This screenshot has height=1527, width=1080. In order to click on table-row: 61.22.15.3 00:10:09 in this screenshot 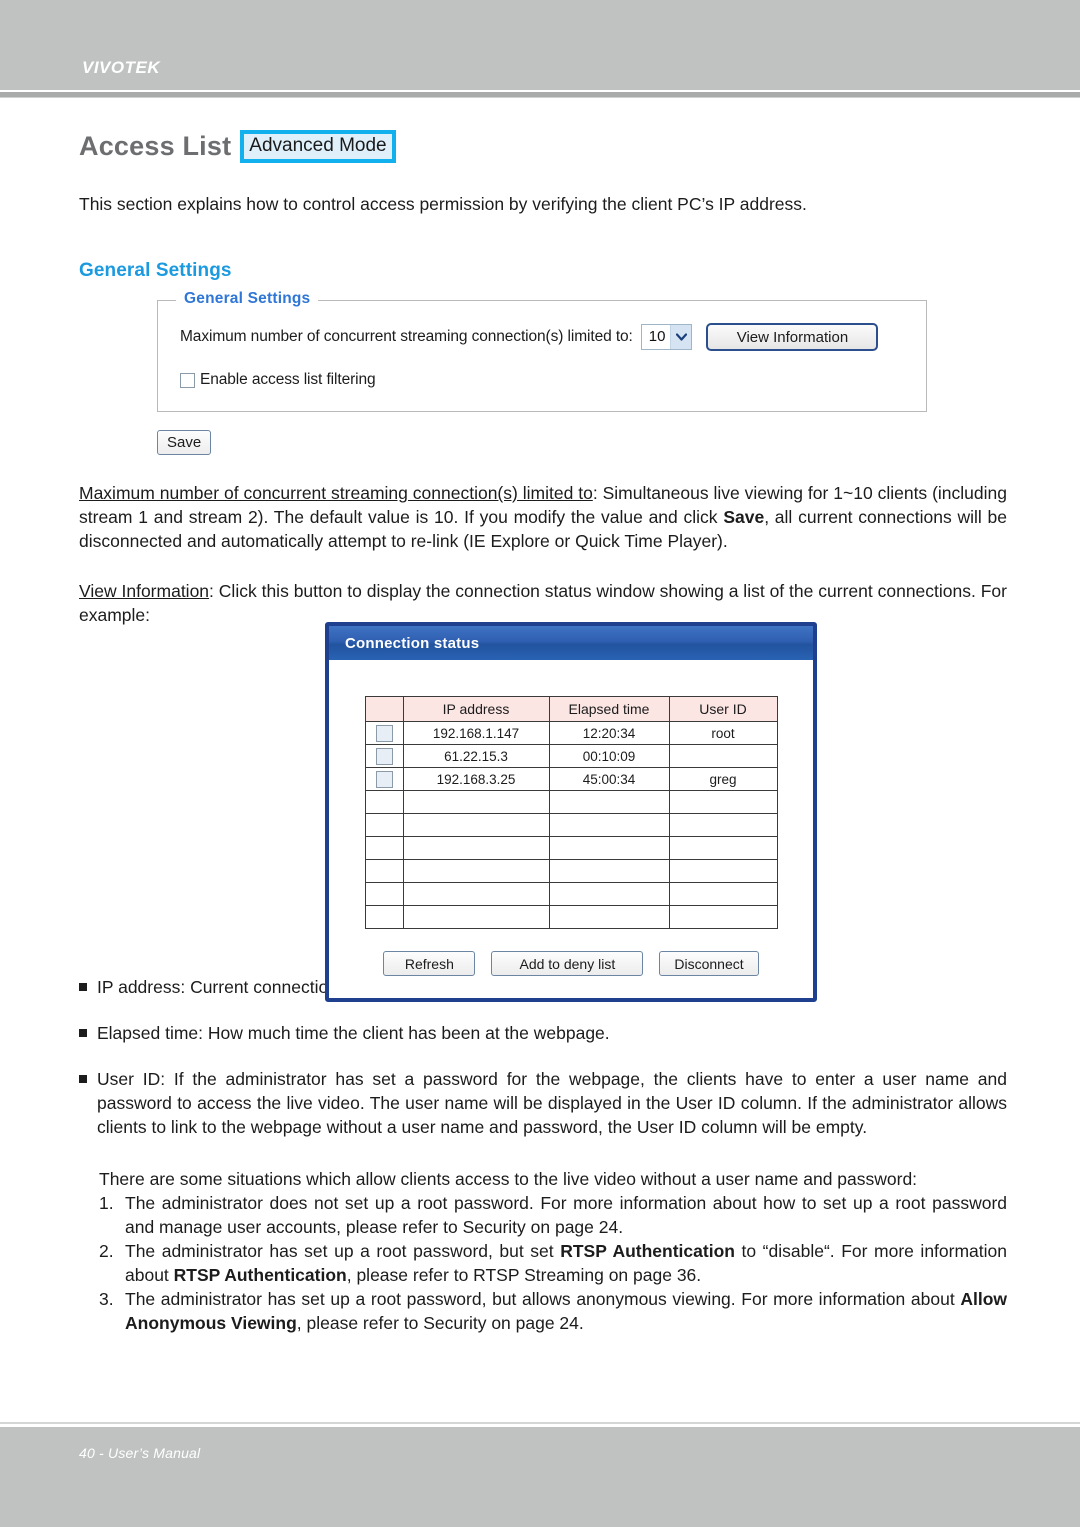, I will do `click(571, 756)`.